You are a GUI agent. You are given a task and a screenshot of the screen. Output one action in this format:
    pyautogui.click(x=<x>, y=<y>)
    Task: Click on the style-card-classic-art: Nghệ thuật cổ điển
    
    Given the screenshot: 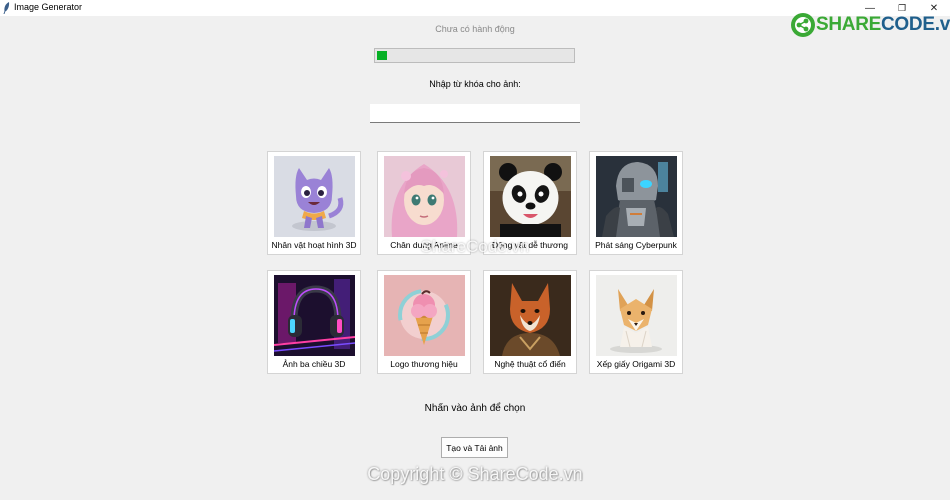 What is the action you would take?
    pyautogui.click(x=530, y=322)
    